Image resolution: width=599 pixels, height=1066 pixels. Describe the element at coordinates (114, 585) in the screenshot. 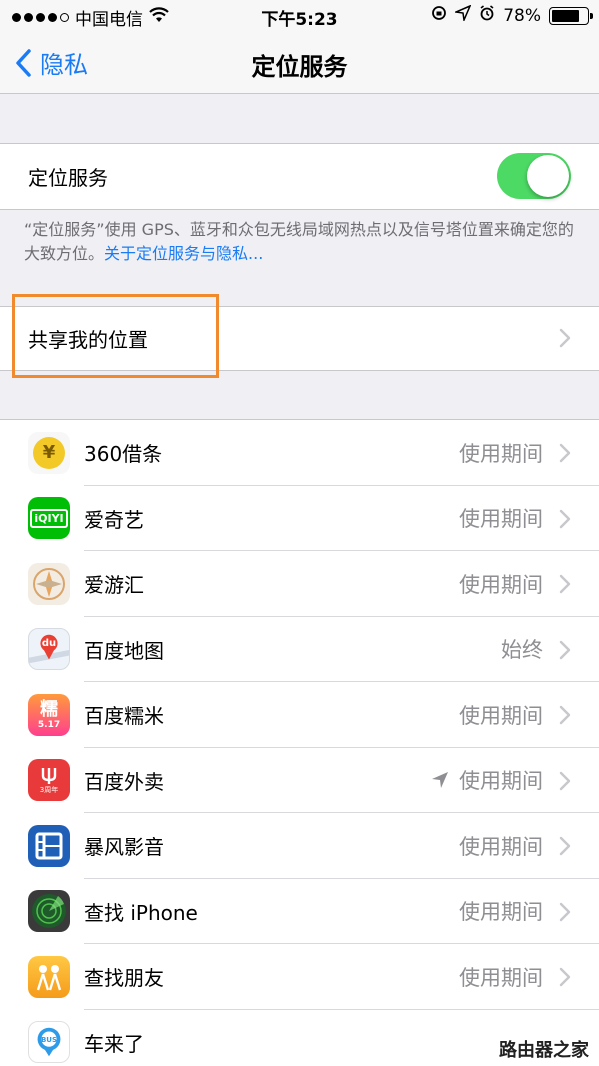

I see `app-name: 爱游汇` at that location.